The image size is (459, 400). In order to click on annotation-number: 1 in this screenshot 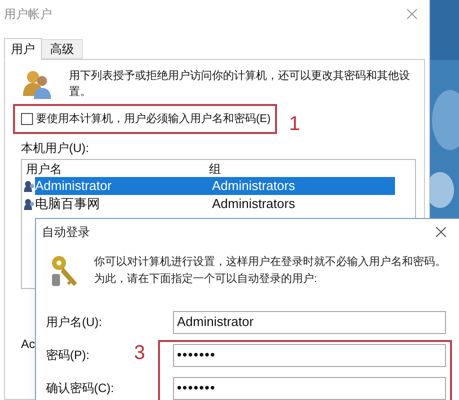, I will do `click(294, 124)`.